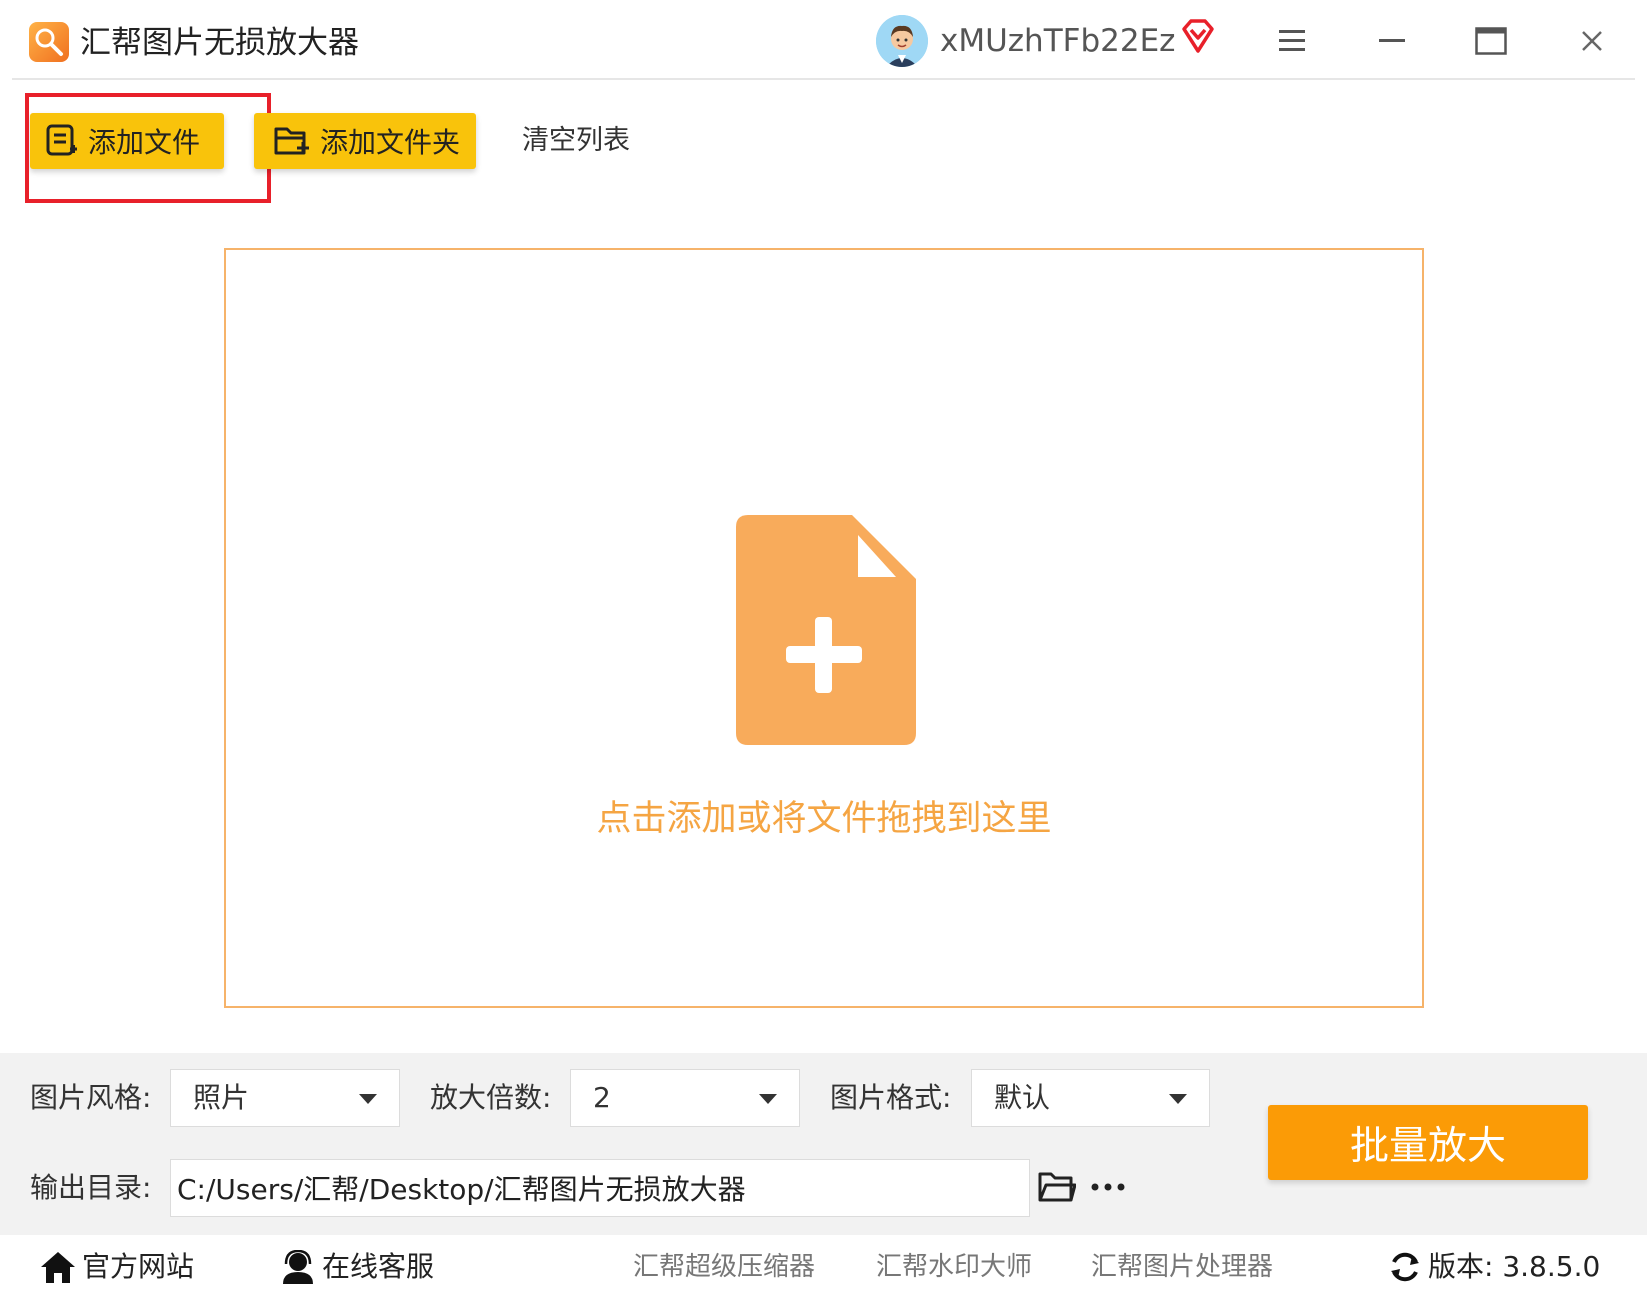 This screenshot has width=1647, height=1299. I want to click on menu-button, so click(1292, 41).